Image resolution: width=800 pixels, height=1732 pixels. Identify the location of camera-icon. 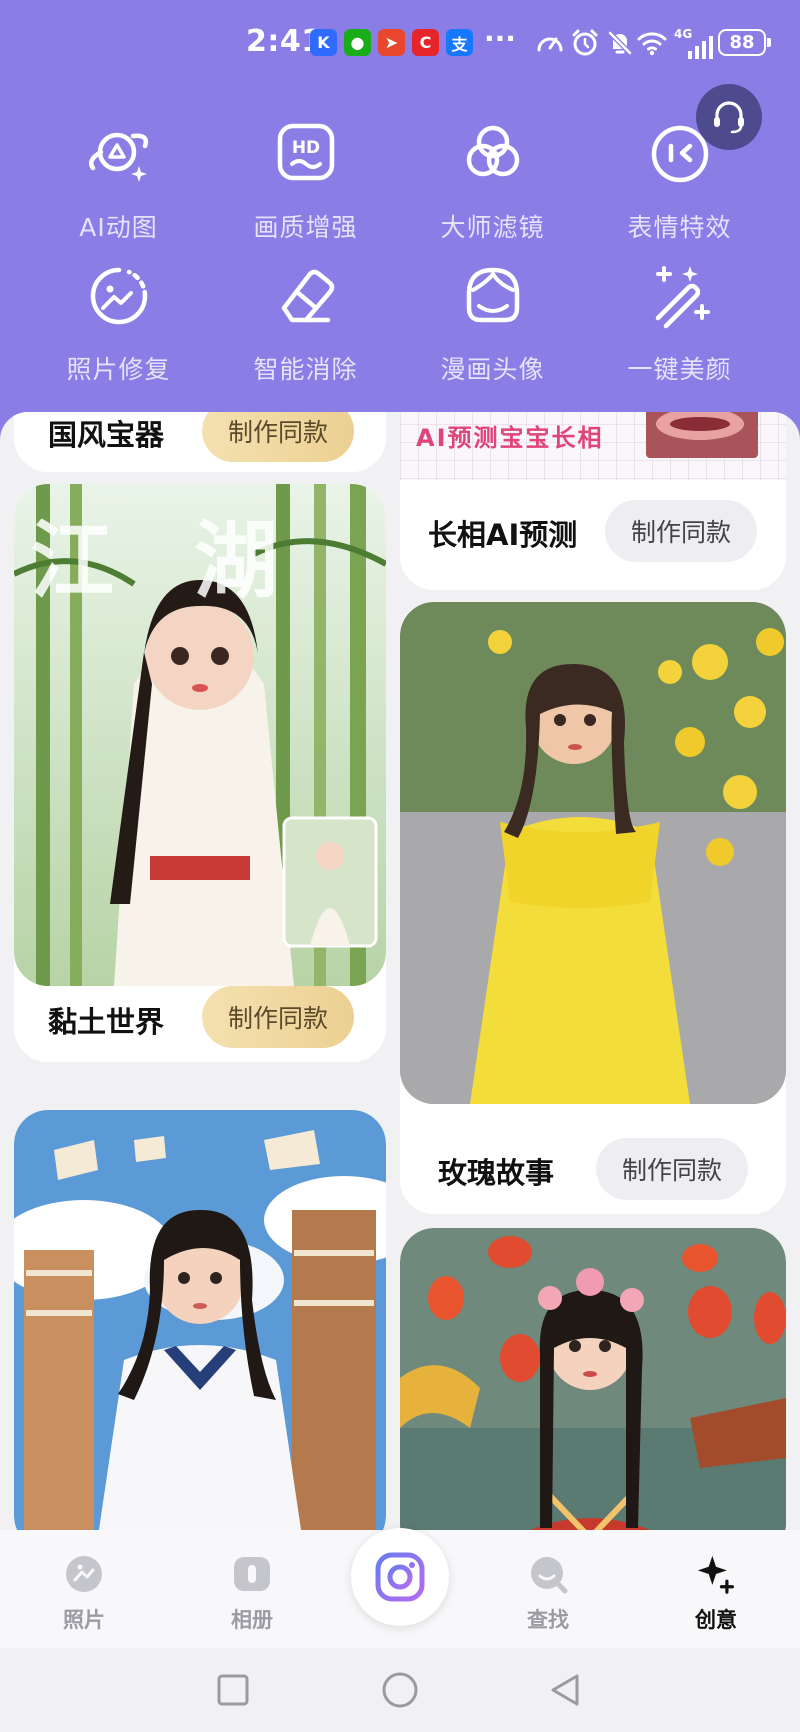
(400, 1577).